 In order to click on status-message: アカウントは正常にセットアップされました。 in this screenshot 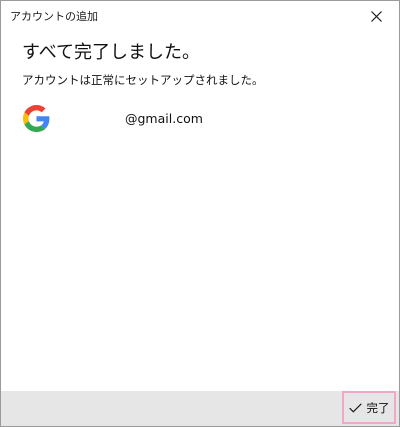, I will do `click(143, 80)`.